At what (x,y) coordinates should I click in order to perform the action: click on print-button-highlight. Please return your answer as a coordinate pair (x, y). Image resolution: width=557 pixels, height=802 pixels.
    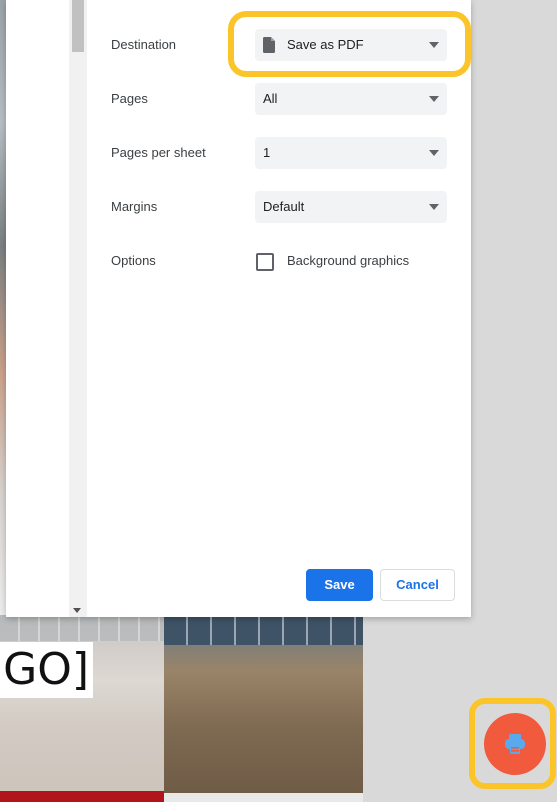
    Looking at the image, I should click on (512, 743).